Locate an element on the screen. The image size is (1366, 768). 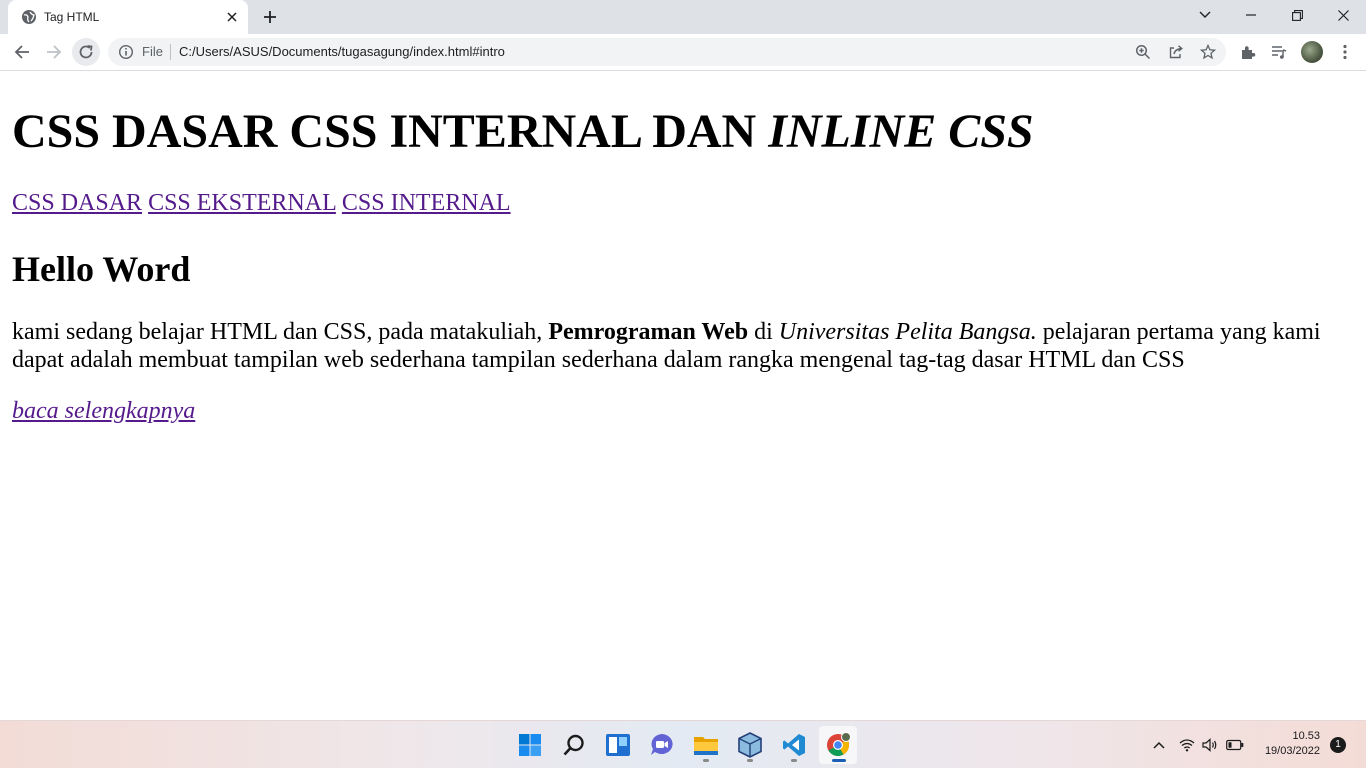
clock-time: 10.53 is located at coordinates (1306, 736).